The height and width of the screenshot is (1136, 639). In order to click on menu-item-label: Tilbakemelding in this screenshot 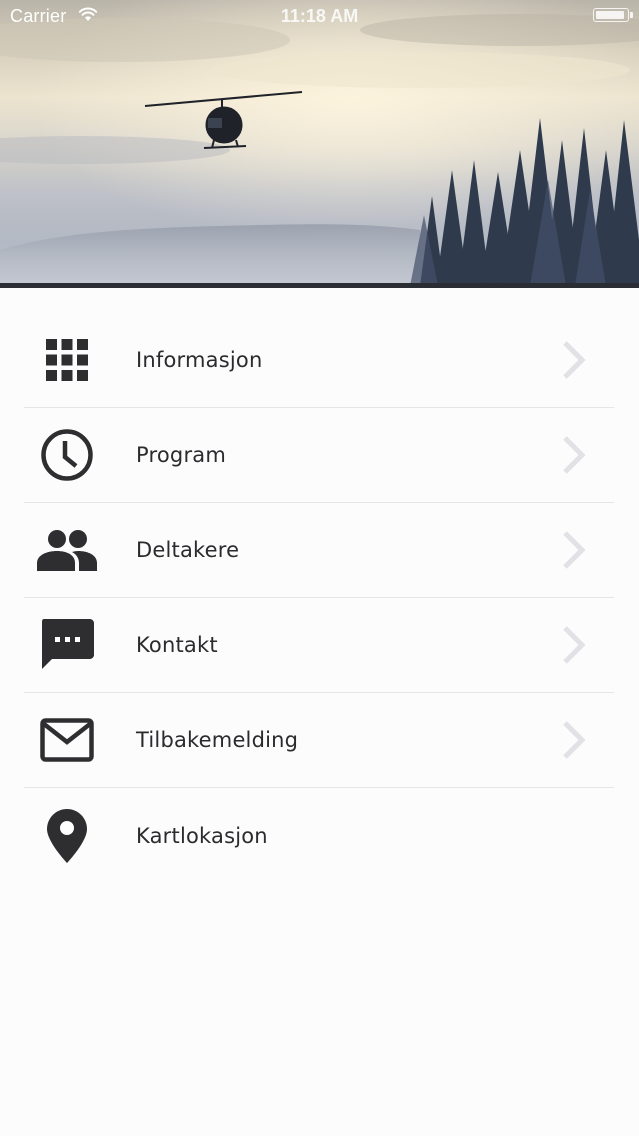, I will do `click(217, 740)`.